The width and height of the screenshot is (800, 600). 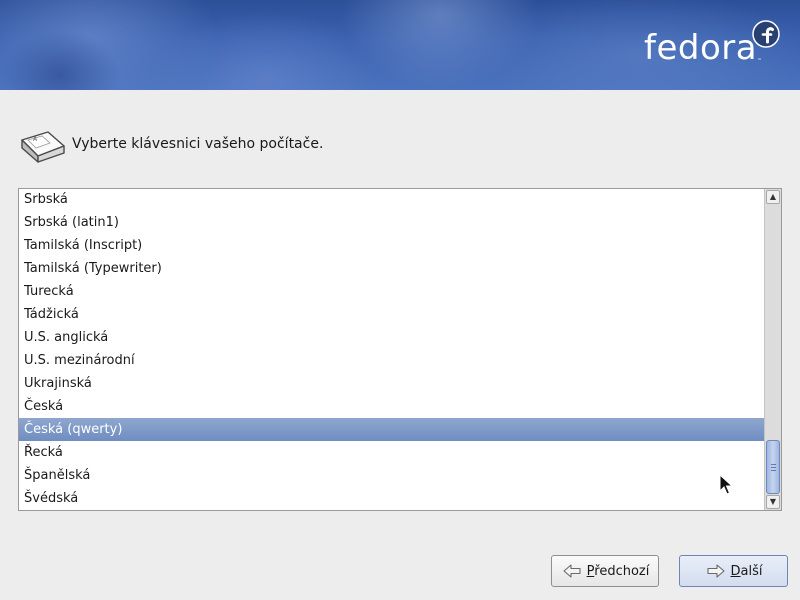 I want to click on list-item: Tádžická, so click(x=391, y=314).